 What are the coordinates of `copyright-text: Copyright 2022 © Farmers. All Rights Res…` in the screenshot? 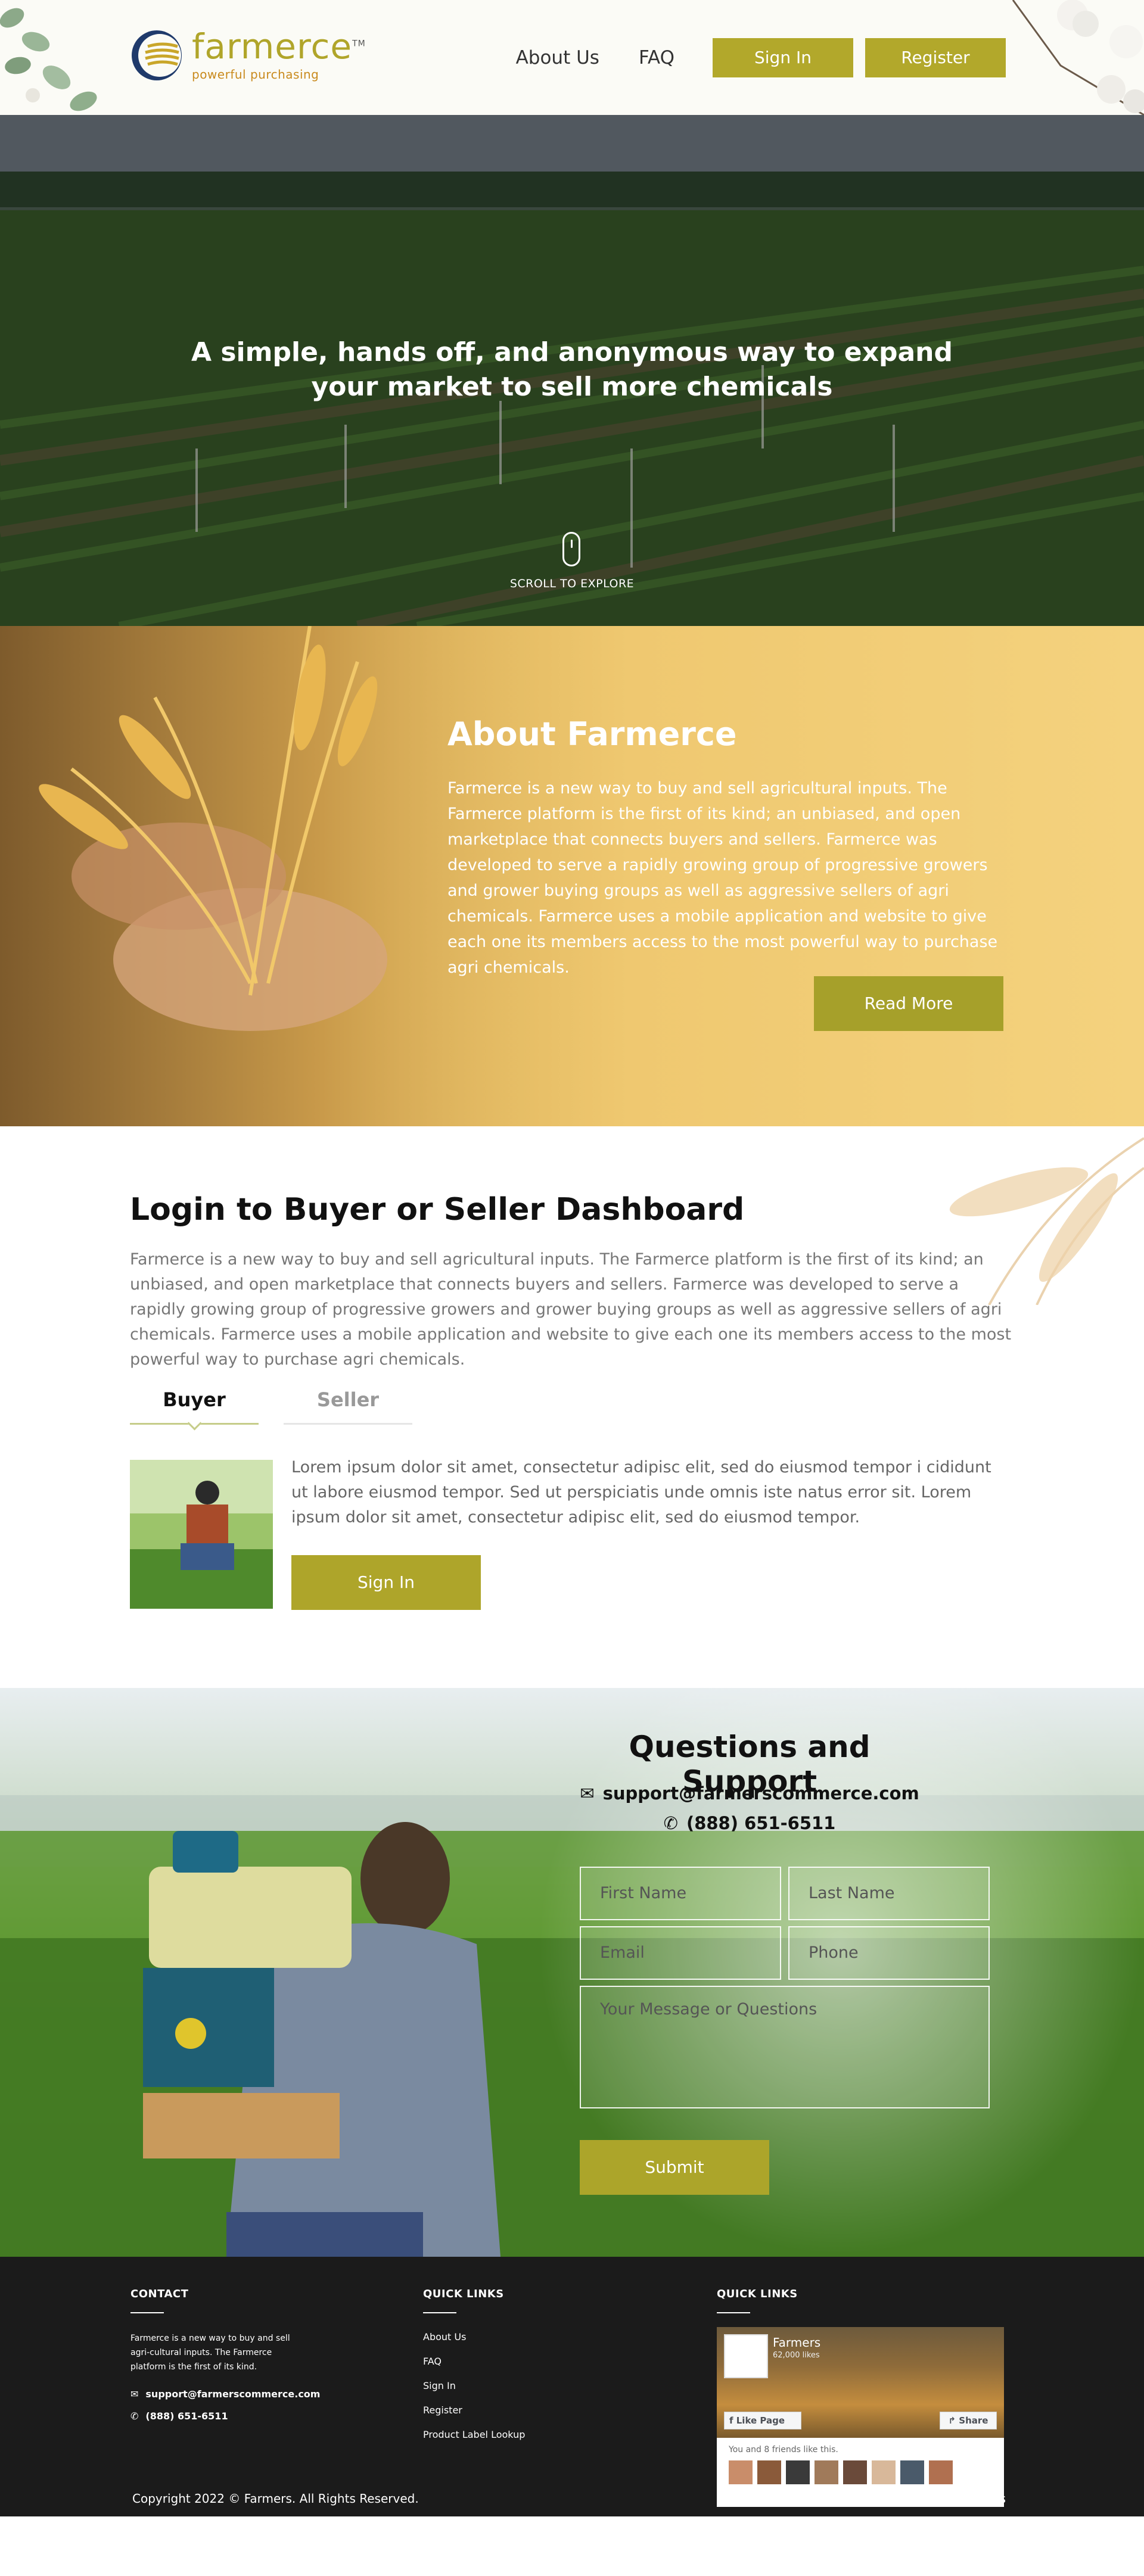 It's located at (275, 2498).